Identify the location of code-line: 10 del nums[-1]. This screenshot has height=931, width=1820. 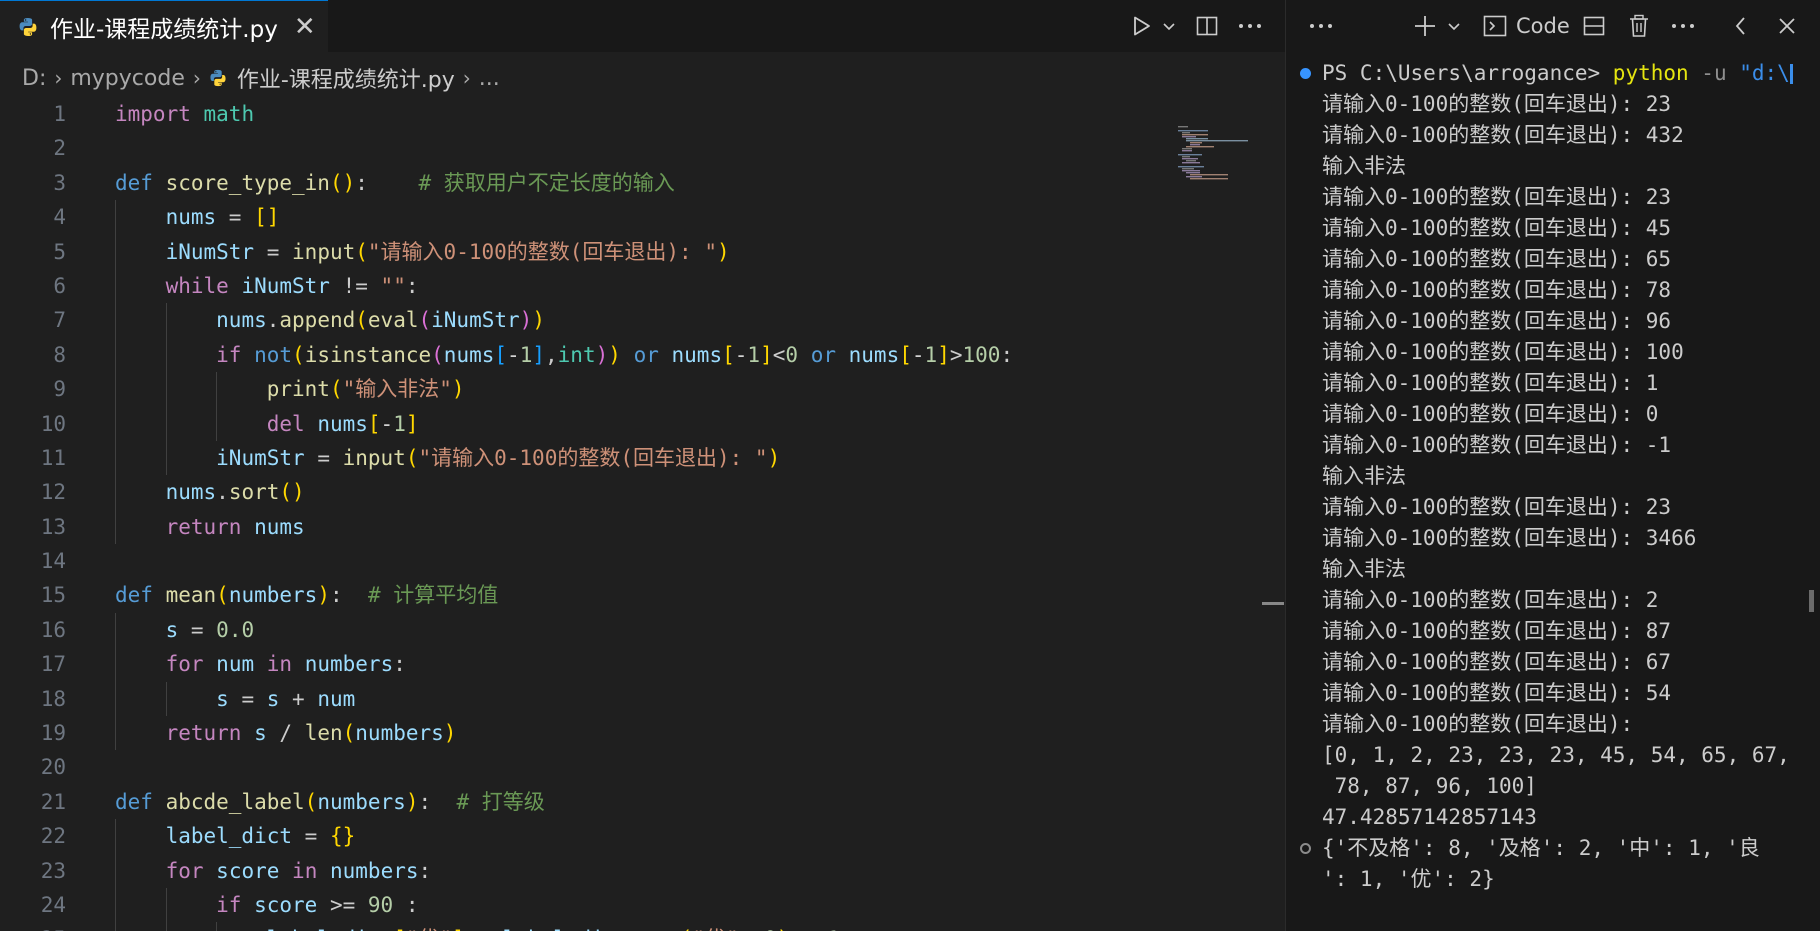
(590, 423).